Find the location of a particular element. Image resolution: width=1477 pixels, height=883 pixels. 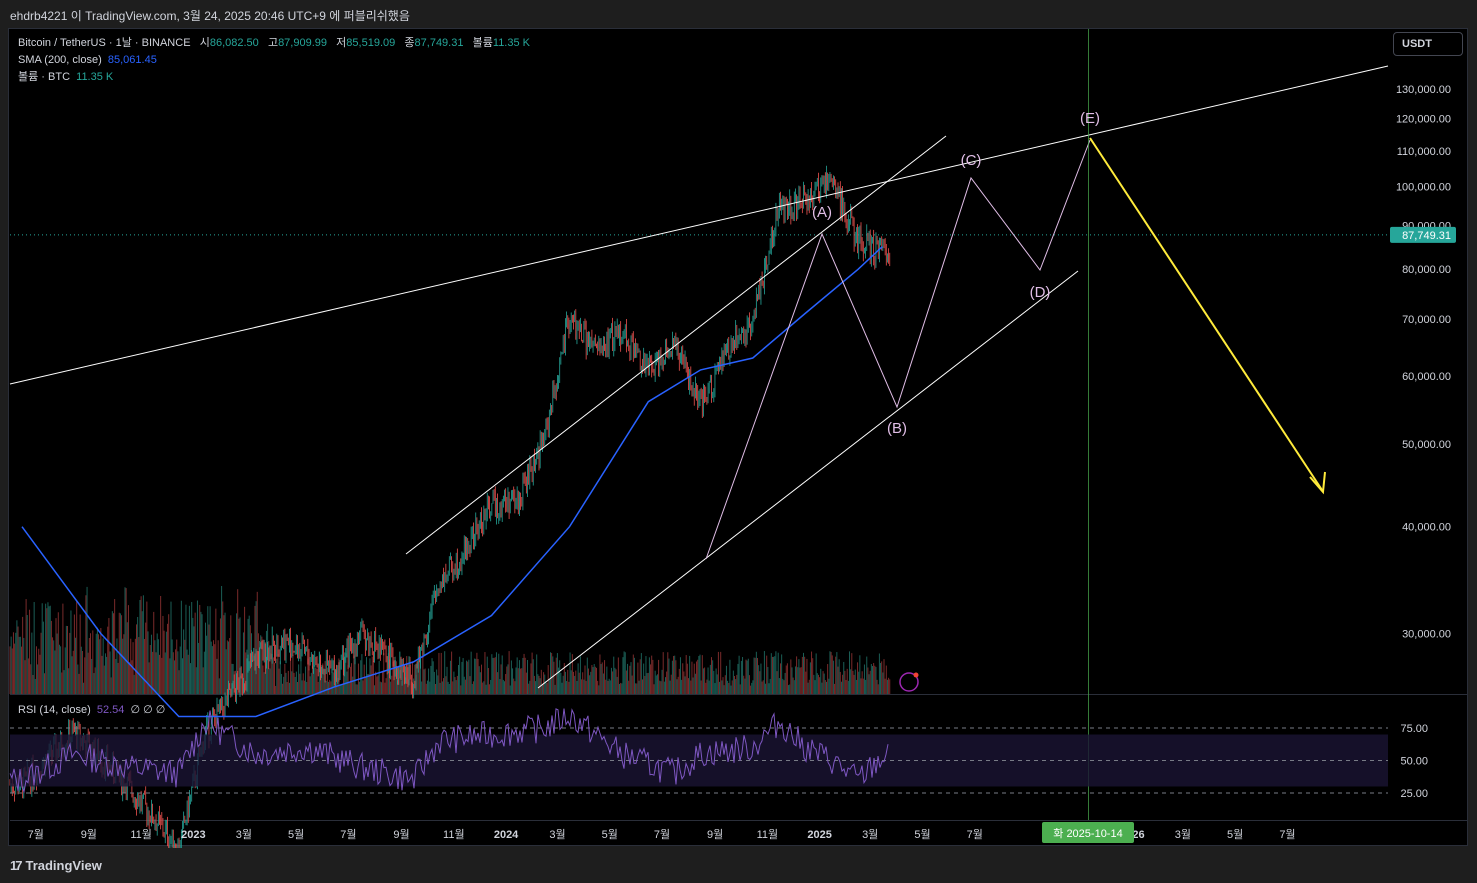

high-label: 고 is located at coordinates (273, 43).